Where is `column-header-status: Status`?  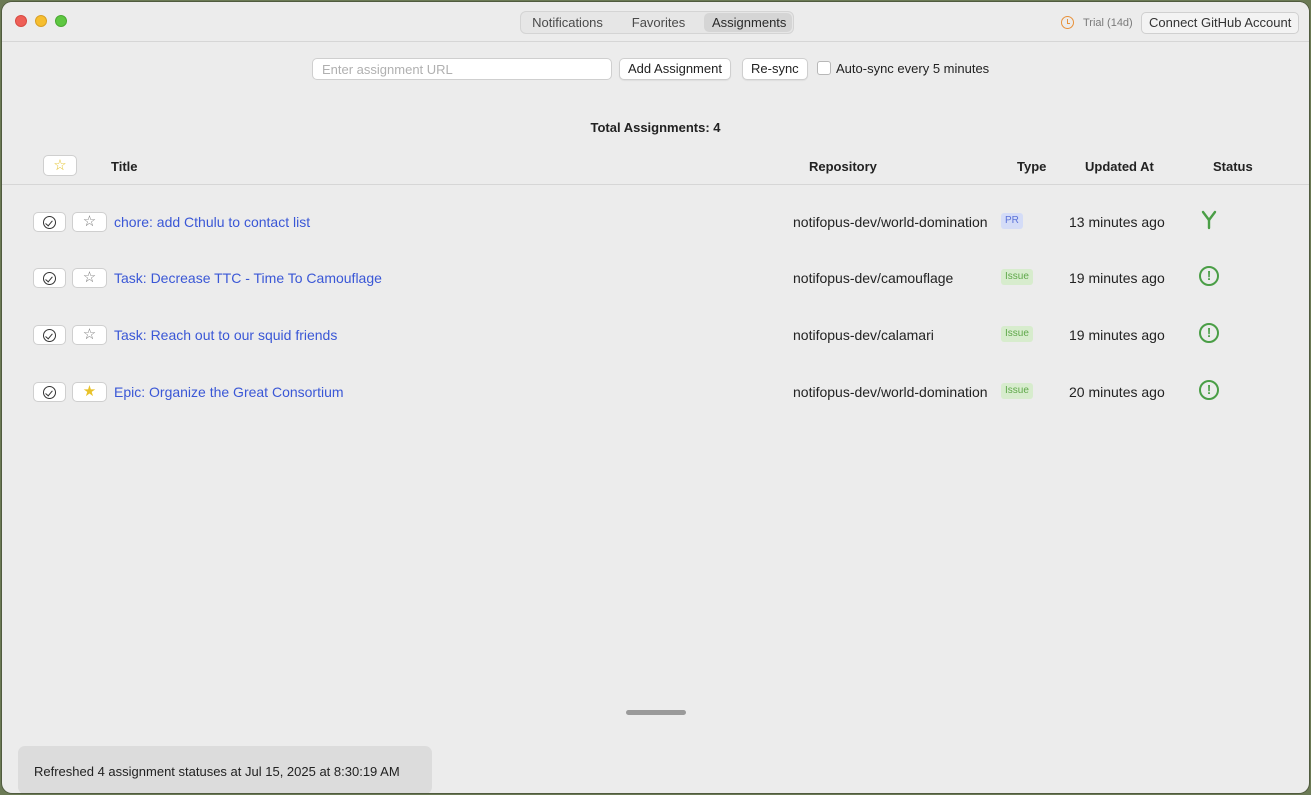
column-header-status: Status is located at coordinates (1233, 166).